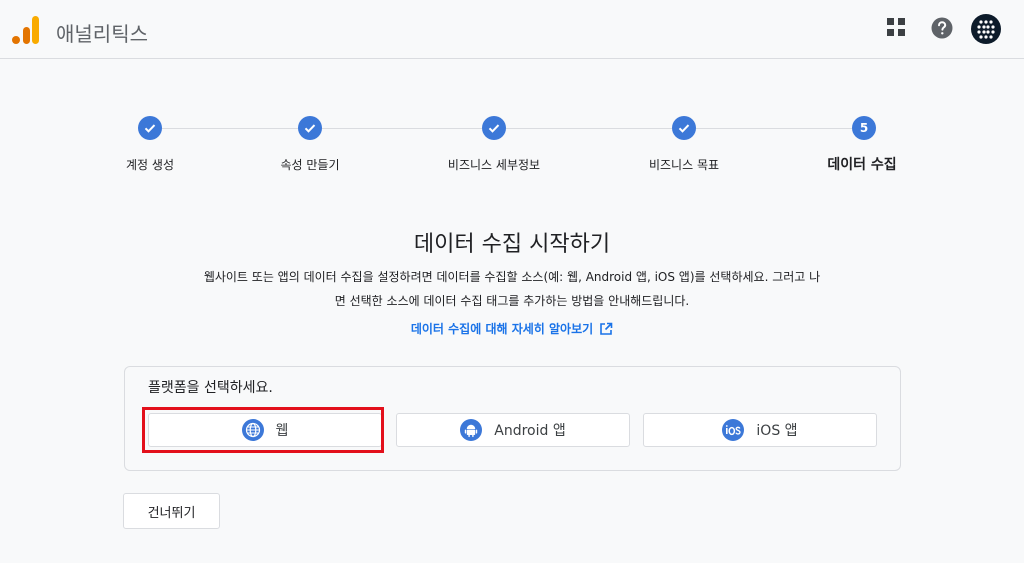  I want to click on platform-prompt: 플랫폼을 선택하세요., so click(210, 388).